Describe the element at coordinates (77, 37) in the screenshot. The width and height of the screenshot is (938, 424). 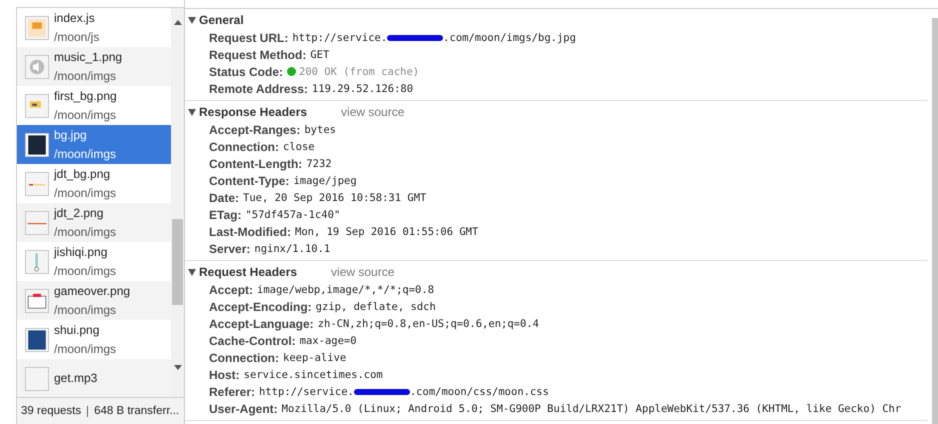
I see `file-path: /moon/js` at that location.